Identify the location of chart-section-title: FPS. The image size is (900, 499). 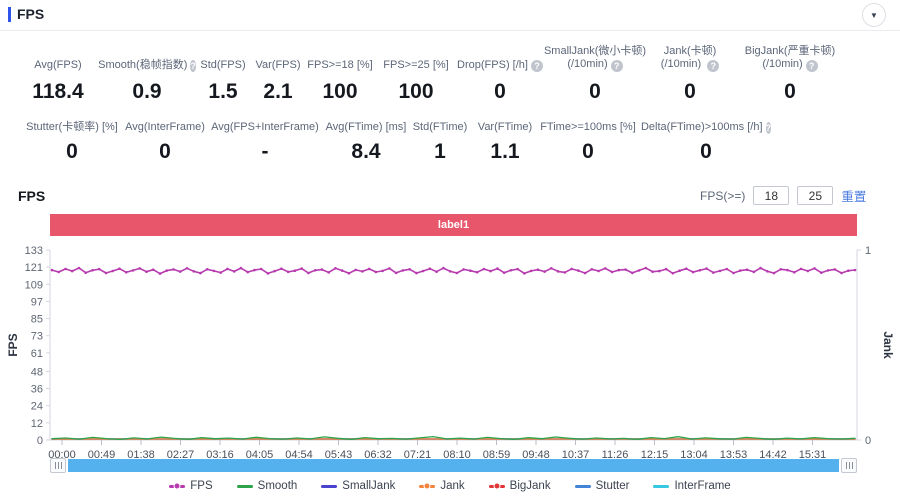
(32, 196).